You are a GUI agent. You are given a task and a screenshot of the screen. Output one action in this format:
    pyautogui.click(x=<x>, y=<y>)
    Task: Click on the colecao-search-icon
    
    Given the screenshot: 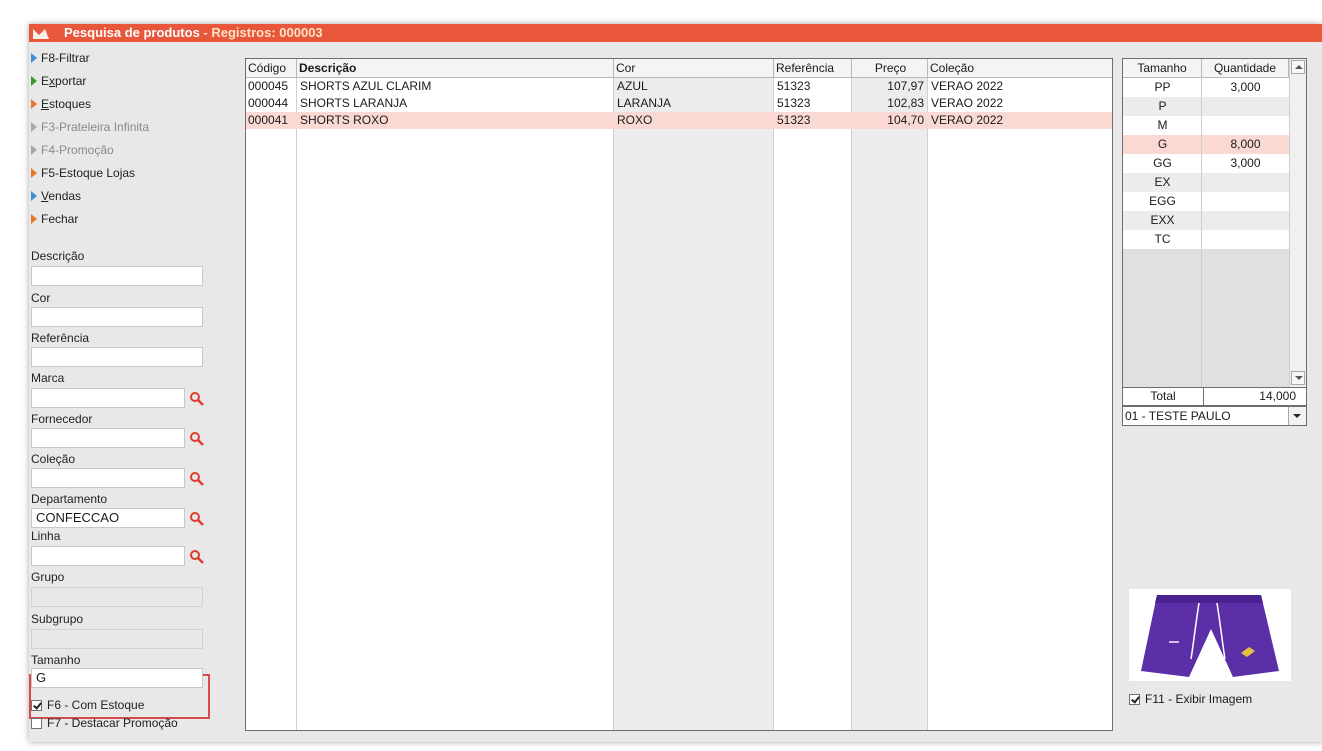 What is the action you would take?
    pyautogui.click(x=197, y=479)
    